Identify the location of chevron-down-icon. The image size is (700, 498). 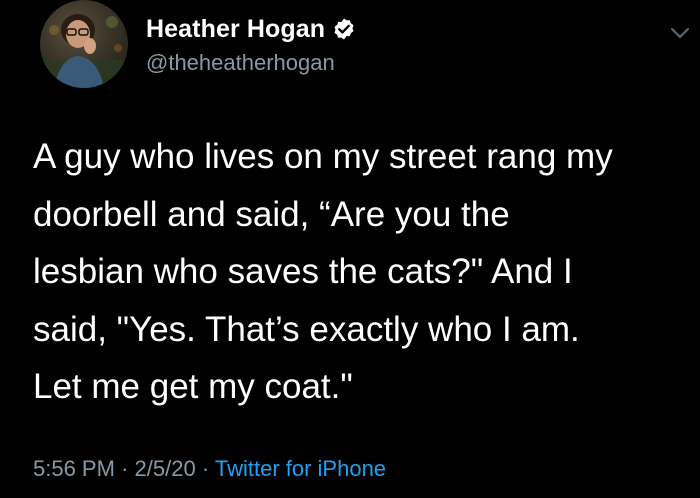
(680, 33).